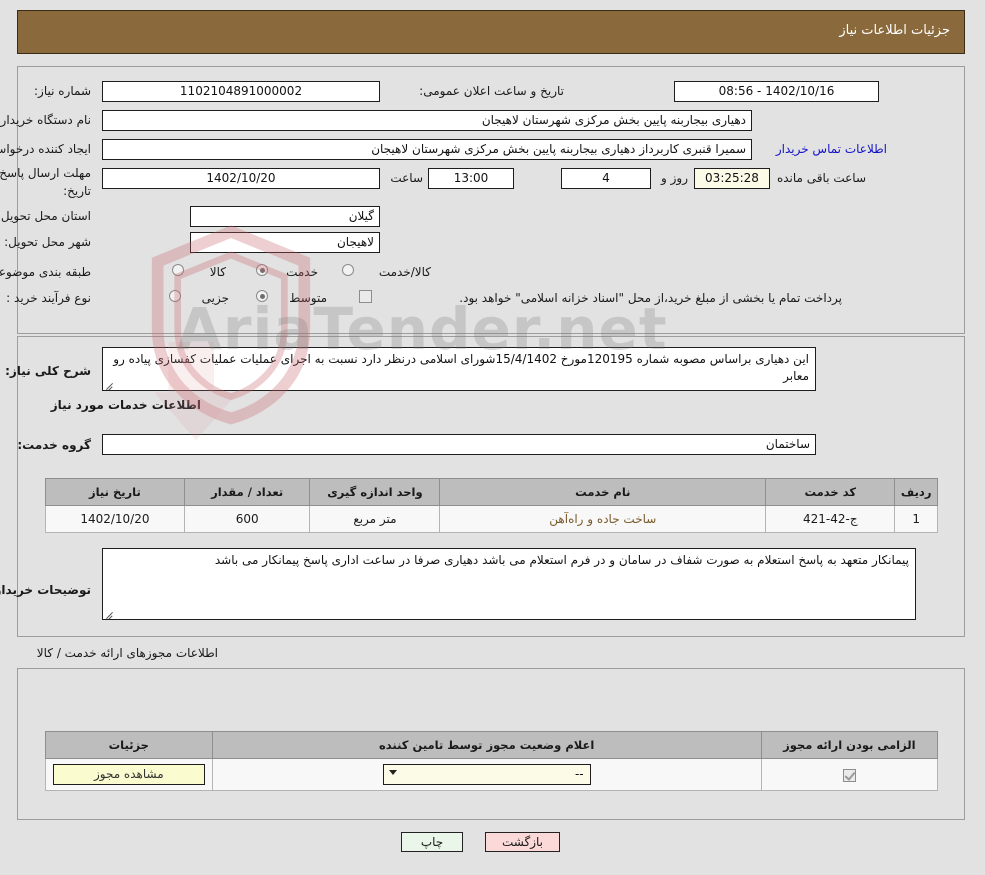 This screenshot has height=875, width=985. Describe the element at coordinates (46, 272) in the screenshot. I see `subject-category-label: طبقه بندی موضوعی:` at that location.